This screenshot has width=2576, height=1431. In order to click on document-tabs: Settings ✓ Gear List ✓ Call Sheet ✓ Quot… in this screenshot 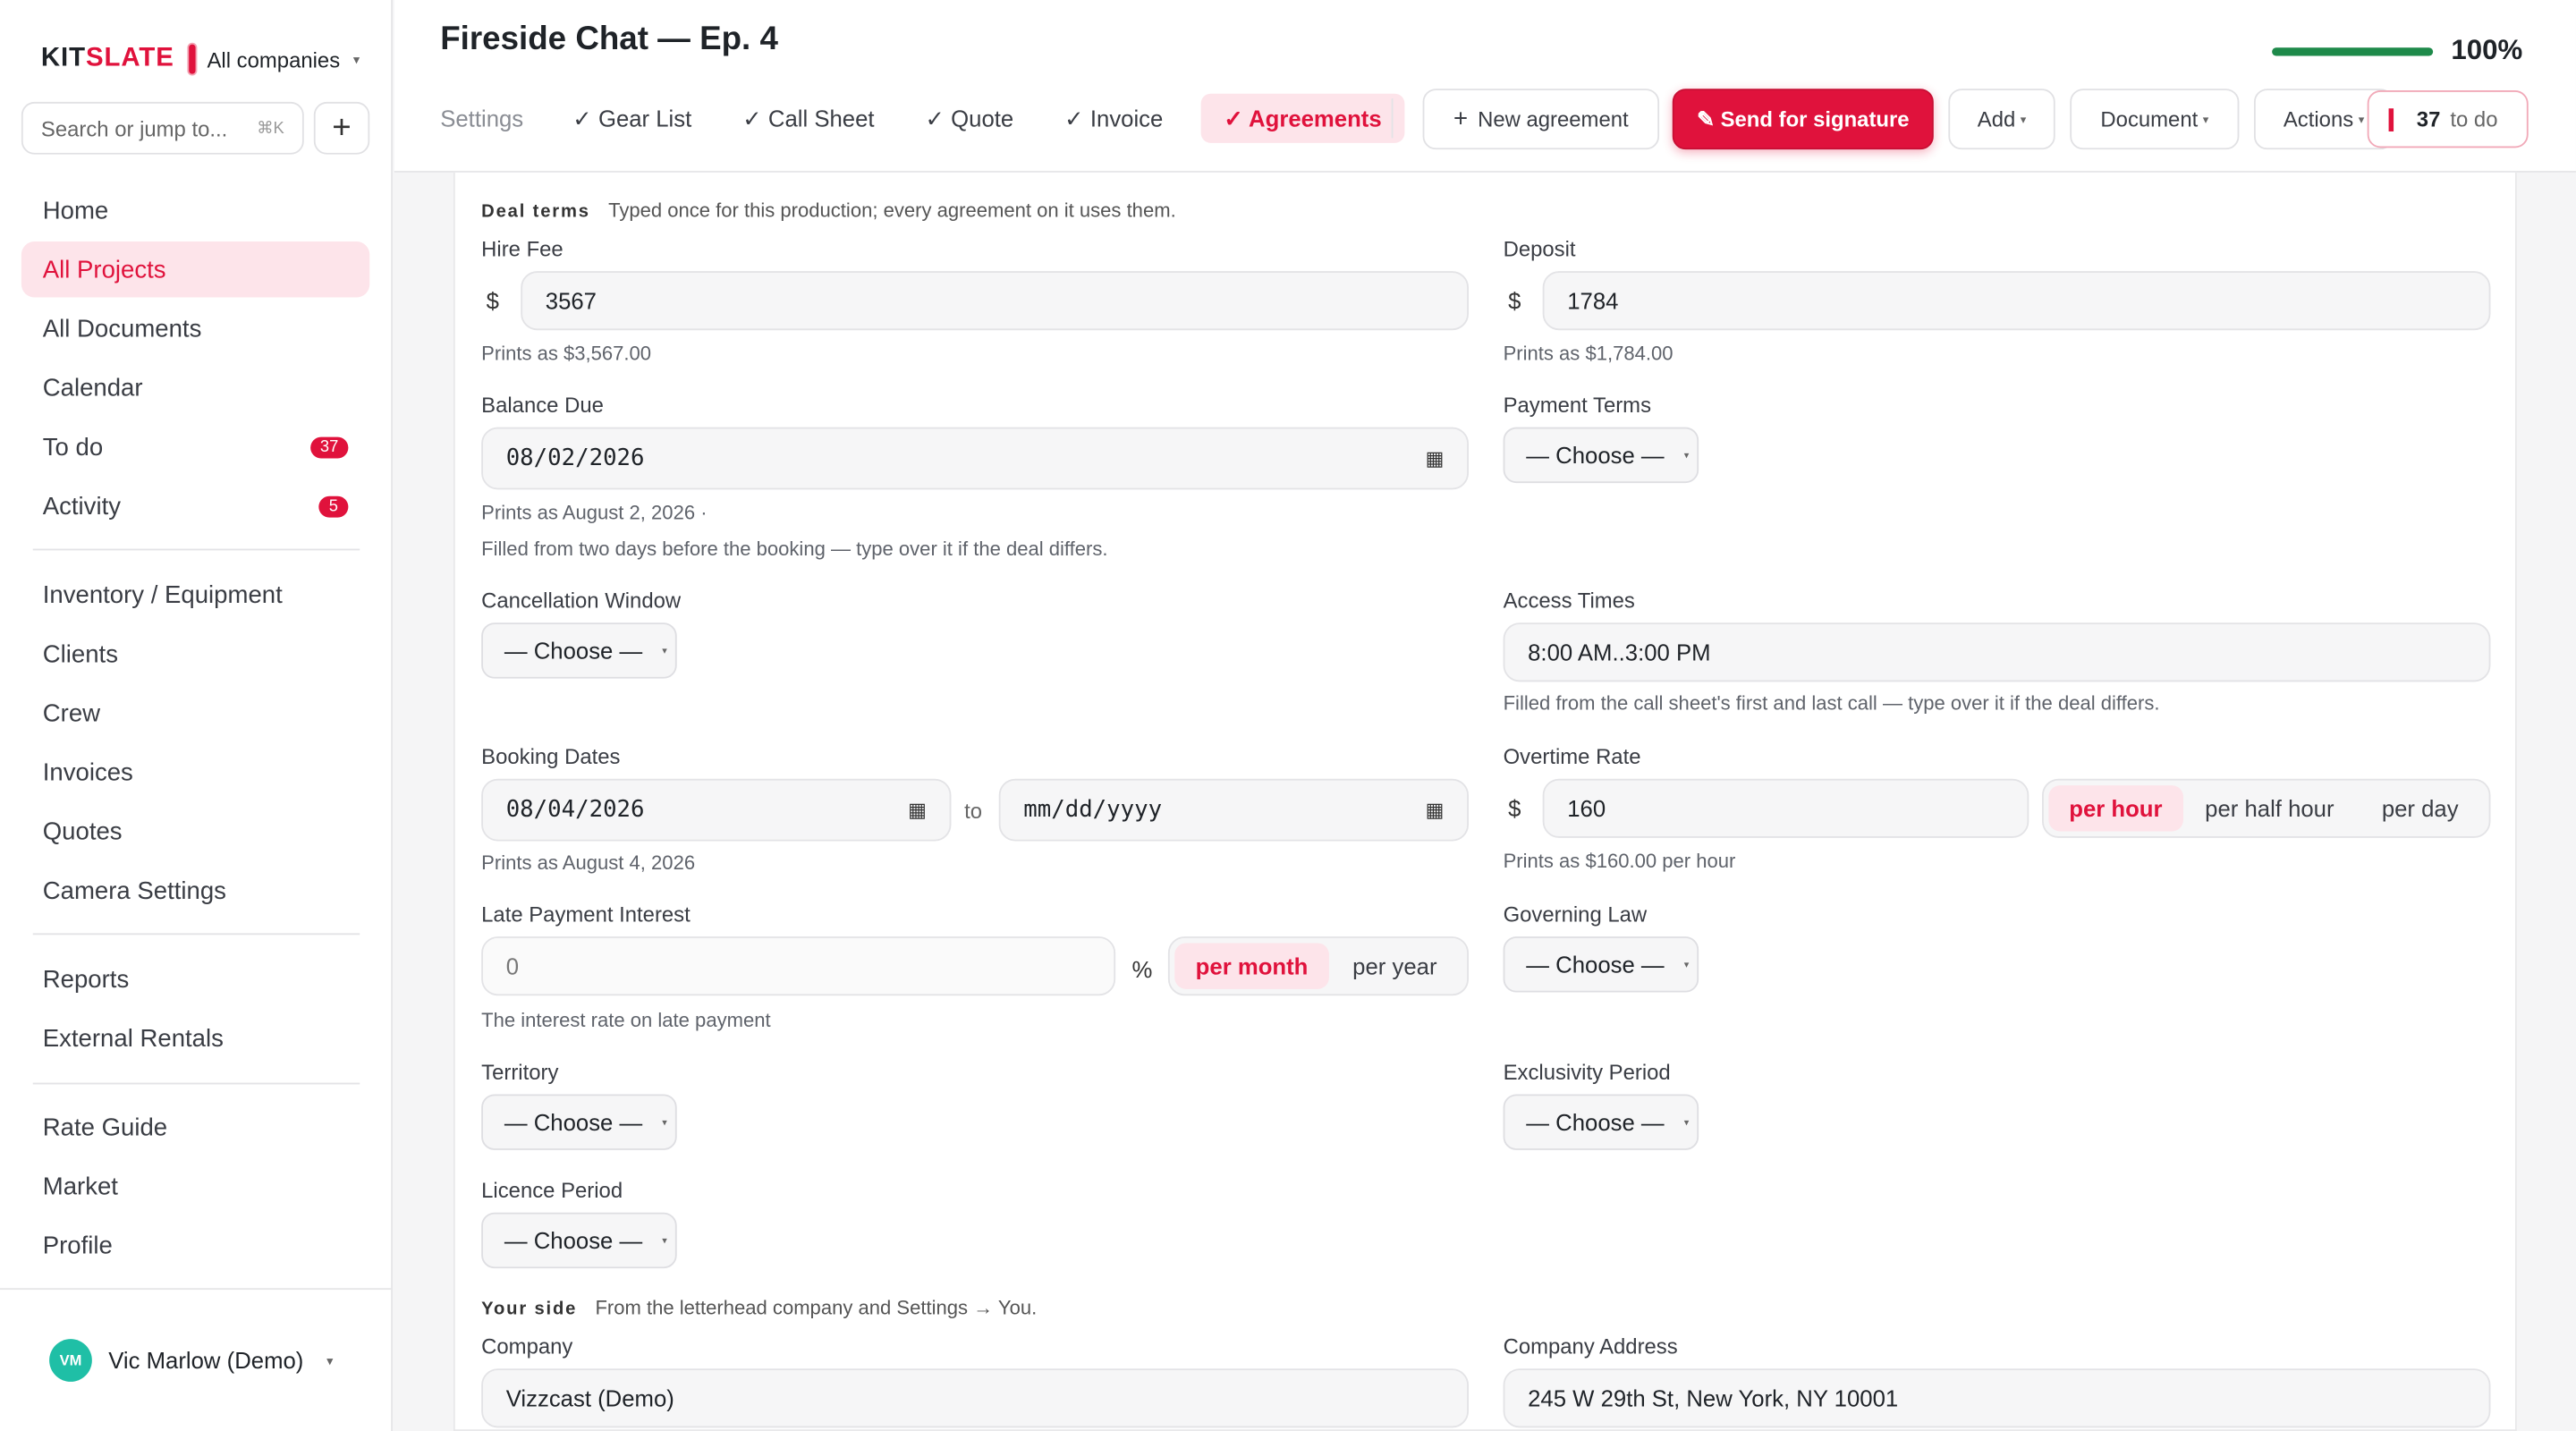, I will do `click(916, 118)`.